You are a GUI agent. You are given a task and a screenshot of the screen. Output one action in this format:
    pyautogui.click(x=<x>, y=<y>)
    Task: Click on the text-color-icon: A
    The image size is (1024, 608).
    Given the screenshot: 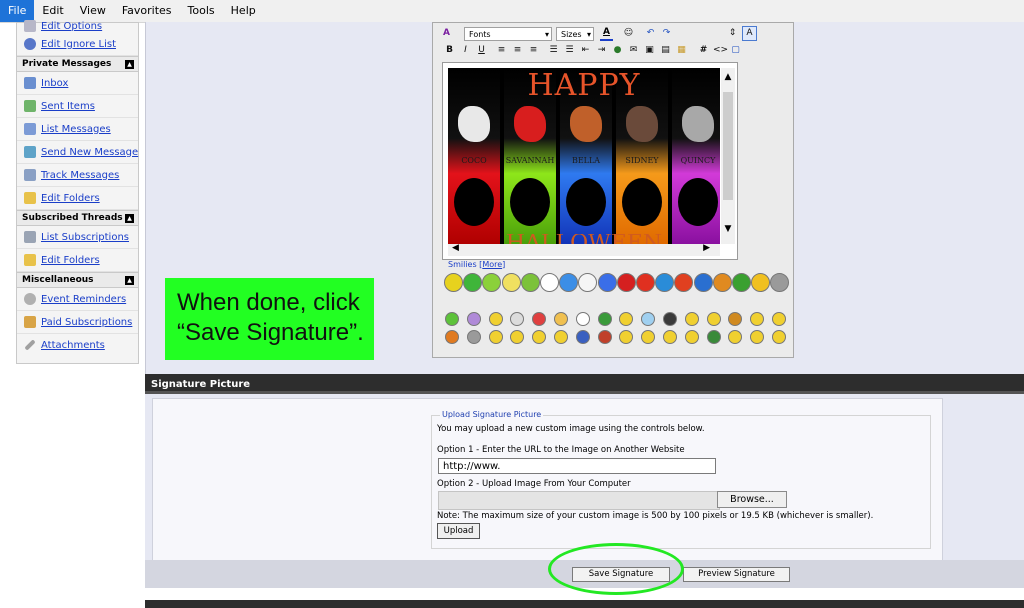 What is the action you would take?
    pyautogui.click(x=606, y=33)
    